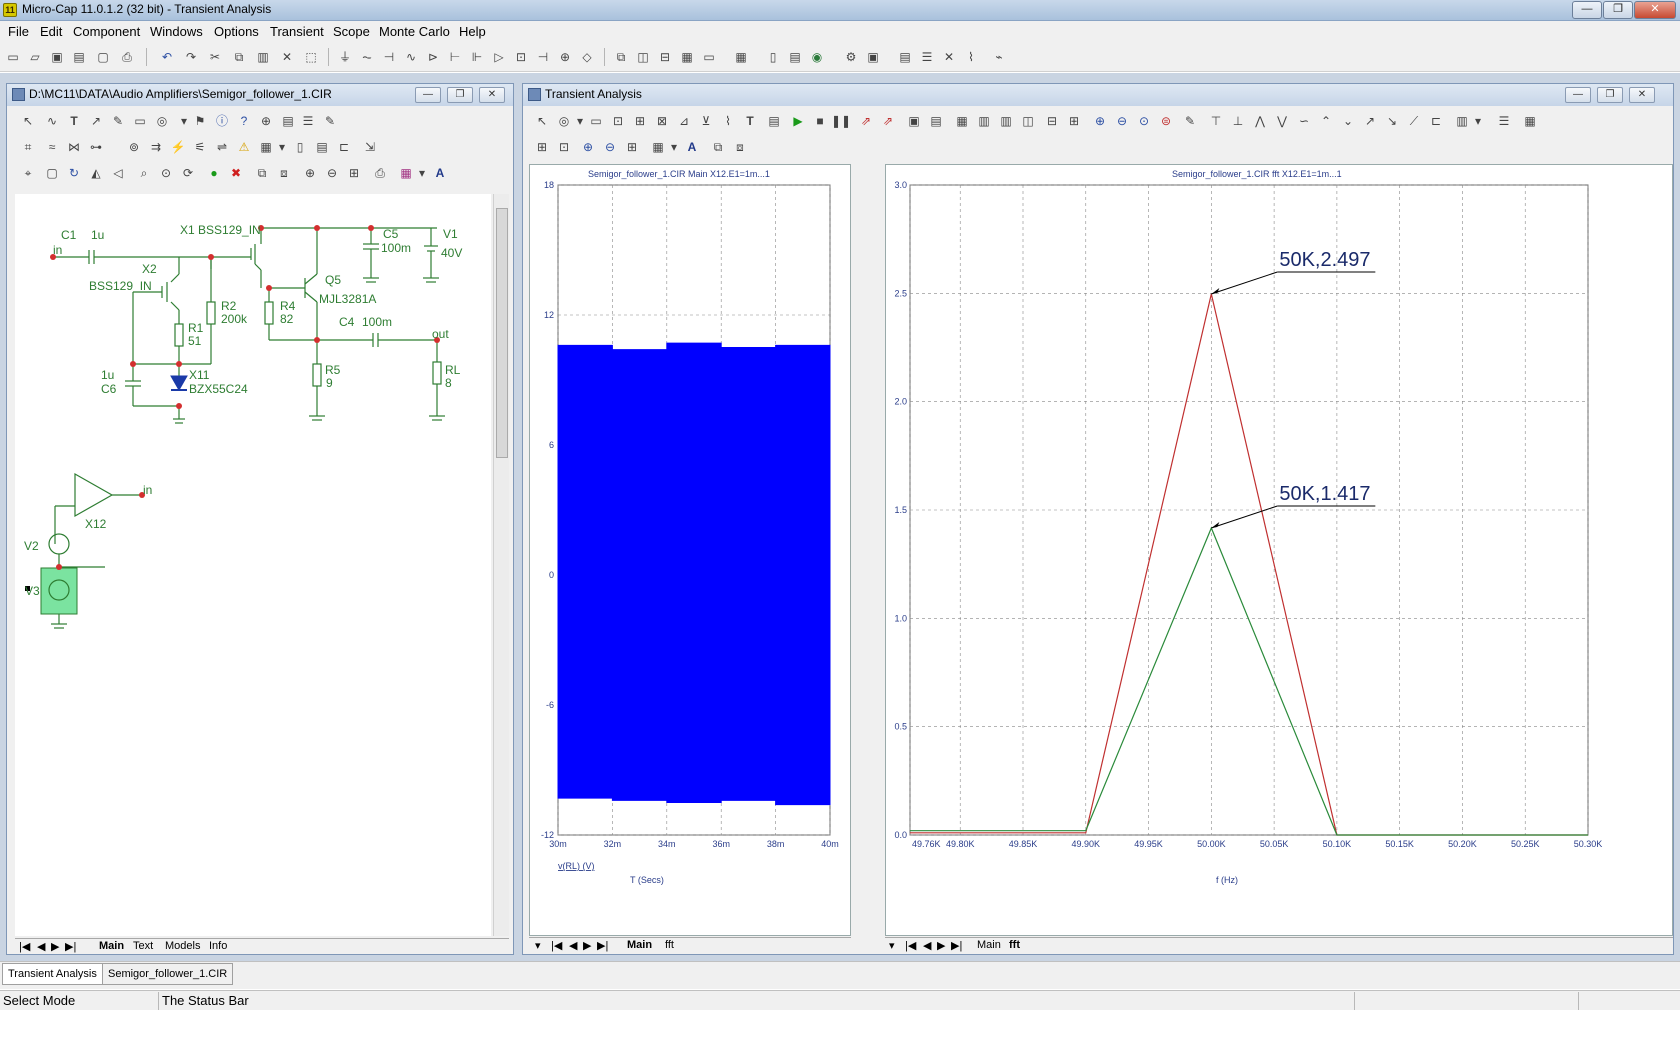 The image size is (1680, 1050). Describe the element at coordinates (610, 147) in the screenshot. I see `zoom-minus-icon: ⊖` at that location.